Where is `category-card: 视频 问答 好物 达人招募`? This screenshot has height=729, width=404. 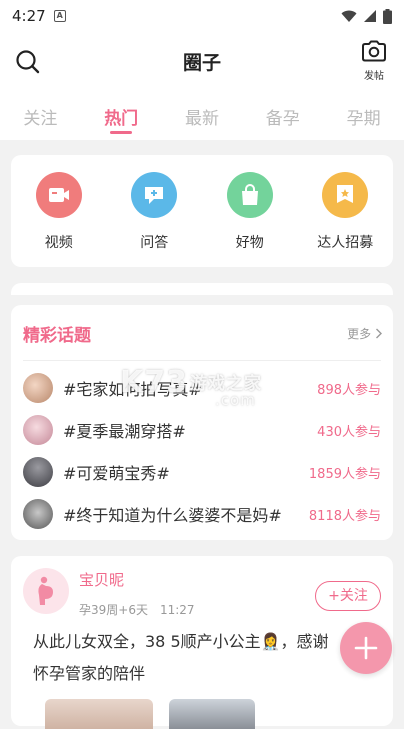
category-card: 视频 问答 好物 达人招募 is located at coordinates (202, 211).